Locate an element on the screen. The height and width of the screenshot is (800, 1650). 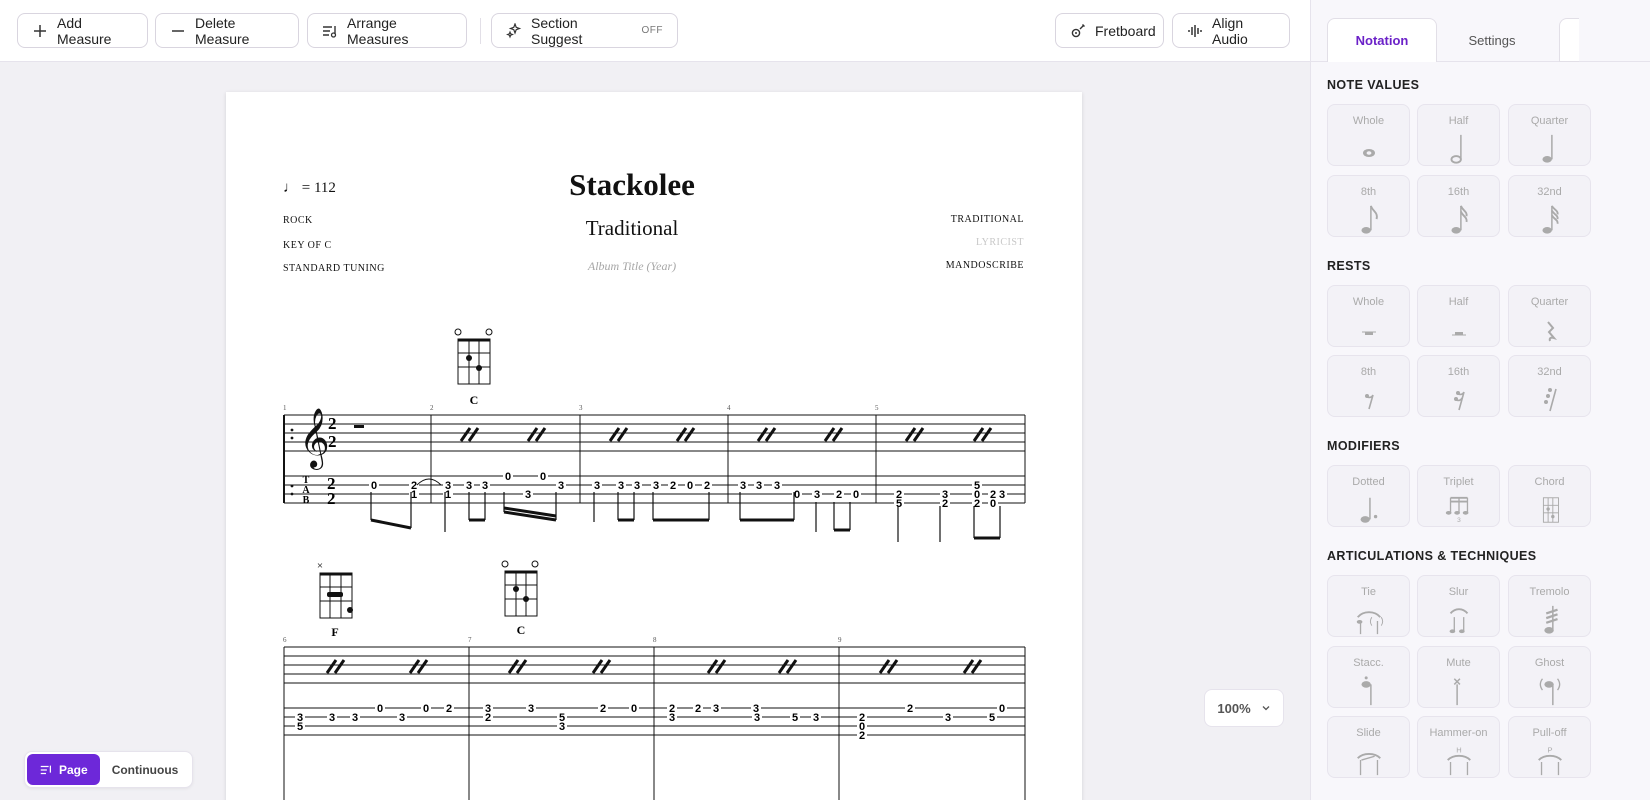
sixteenth-note-button: 16th is located at coordinates (1458, 206).